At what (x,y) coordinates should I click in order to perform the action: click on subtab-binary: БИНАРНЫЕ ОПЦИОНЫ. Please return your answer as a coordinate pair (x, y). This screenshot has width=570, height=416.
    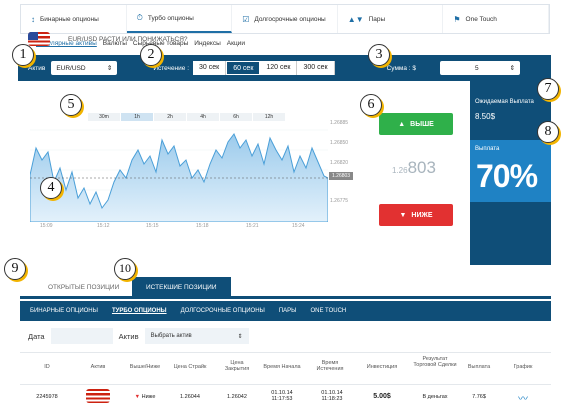
    Looking at the image, I should click on (64, 311).